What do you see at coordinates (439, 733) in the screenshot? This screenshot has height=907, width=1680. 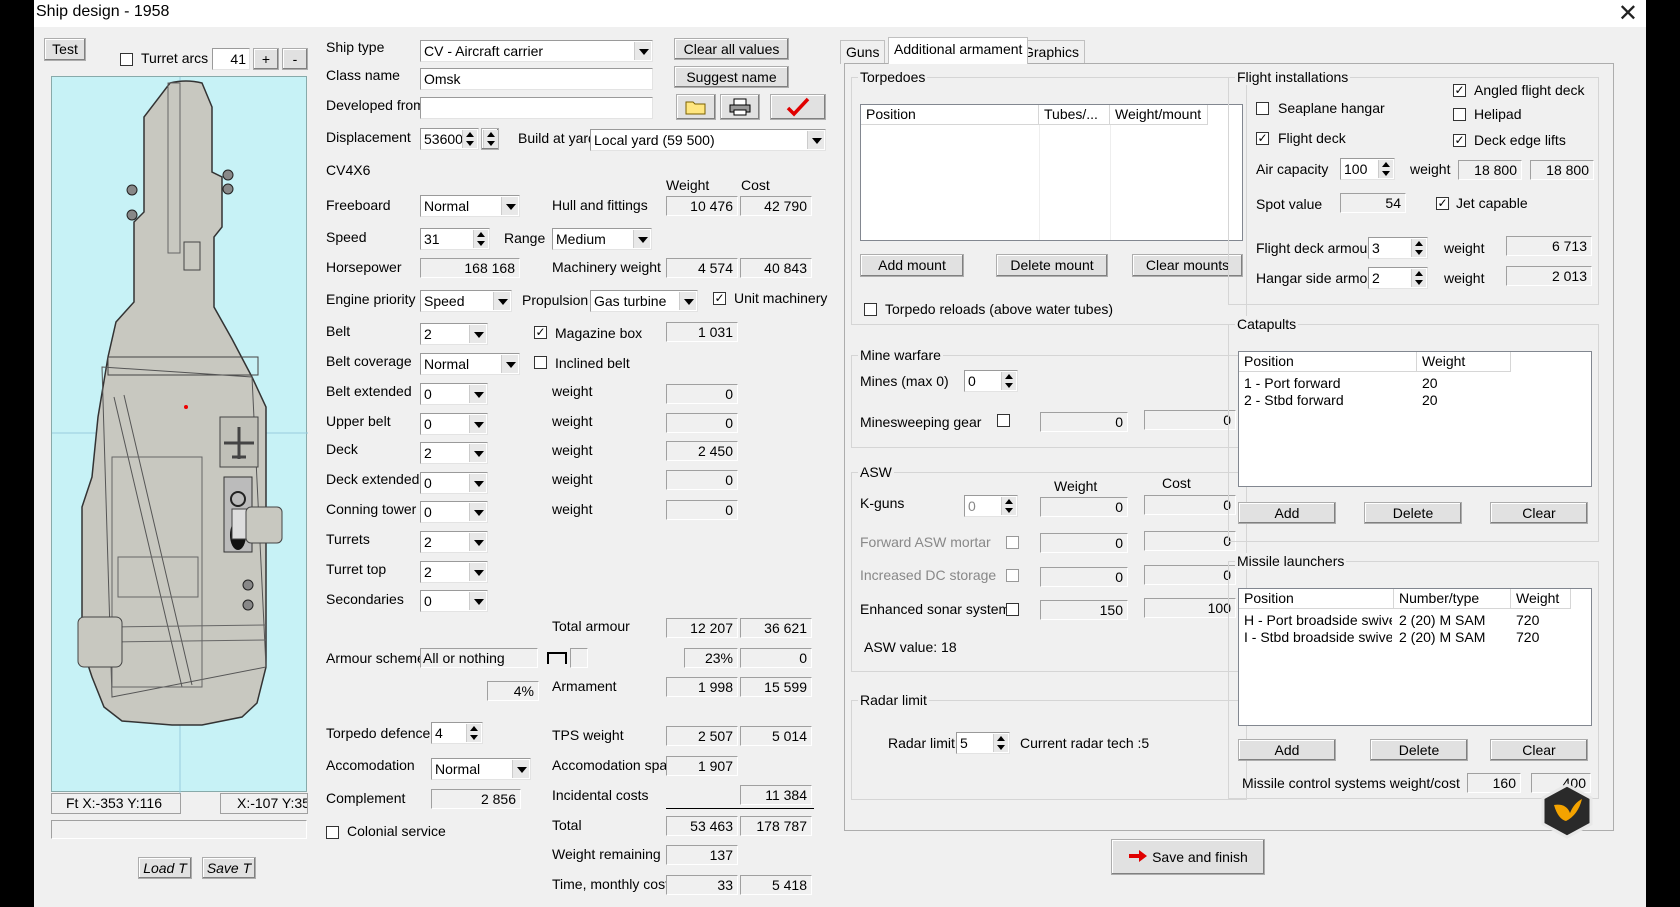 I see `torpedo-defence-value: 4` at bounding box center [439, 733].